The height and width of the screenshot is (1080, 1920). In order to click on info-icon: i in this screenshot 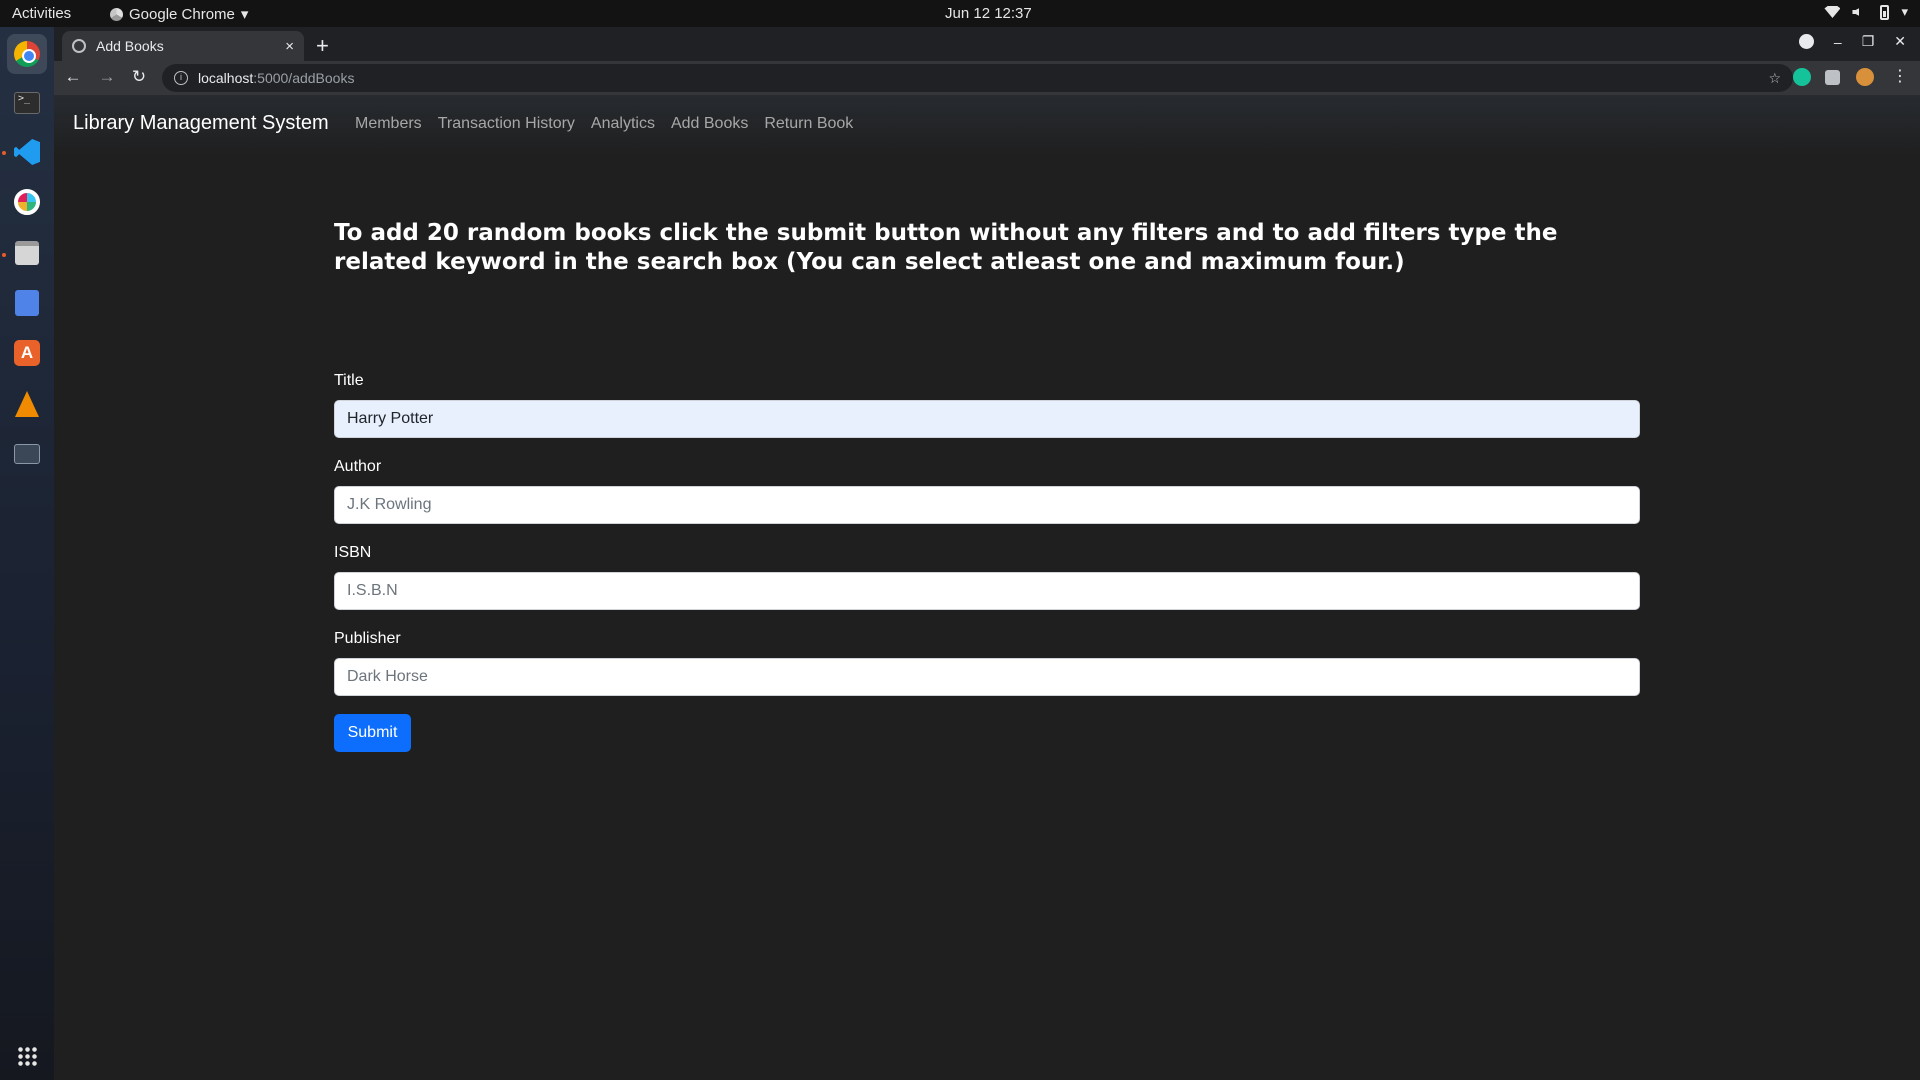, I will do `click(181, 78)`.